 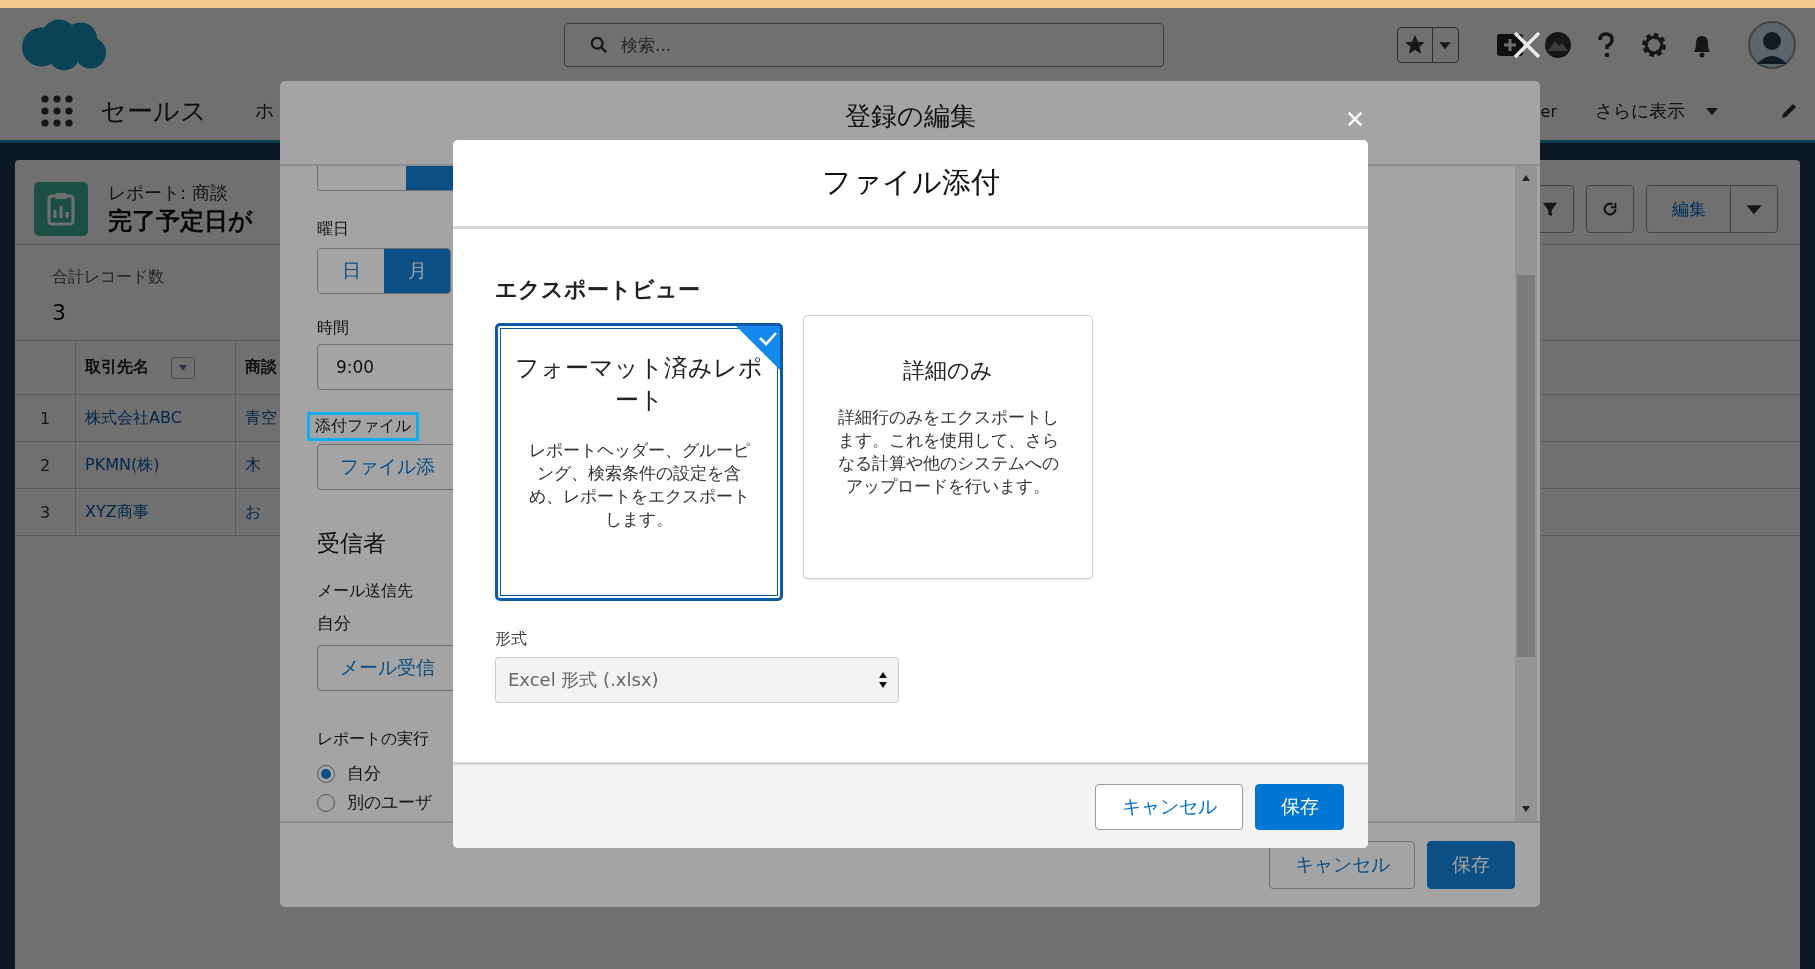 I want to click on pencil-icon, so click(x=1789, y=111).